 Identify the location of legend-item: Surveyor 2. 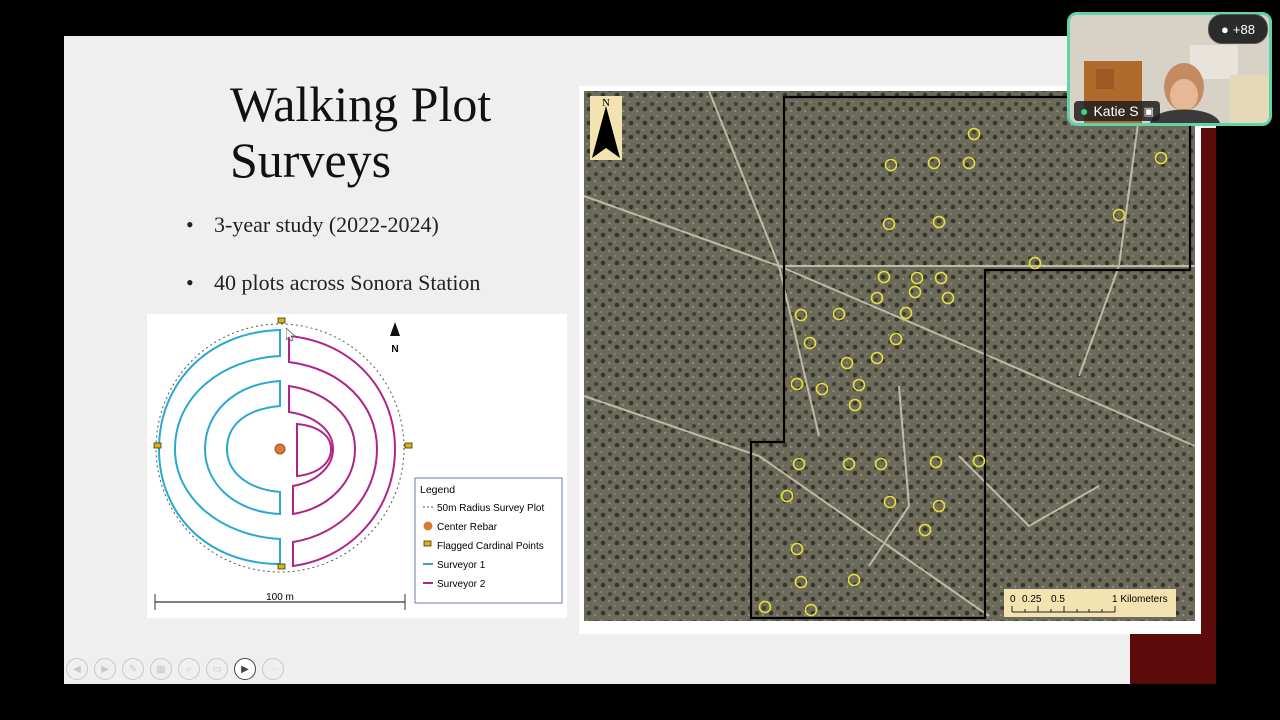
(461, 584).